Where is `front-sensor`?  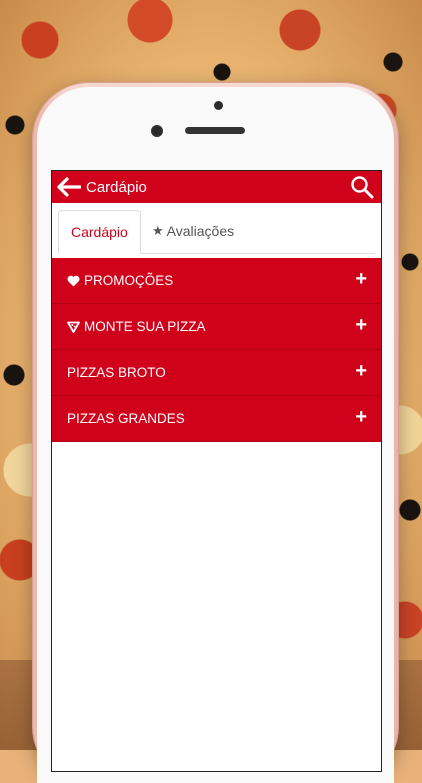
front-sensor is located at coordinates (218, 105).